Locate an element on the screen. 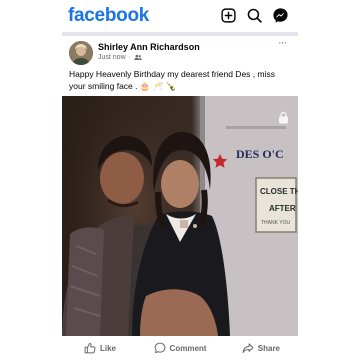  search-icon is located at coordinates (254, 15).